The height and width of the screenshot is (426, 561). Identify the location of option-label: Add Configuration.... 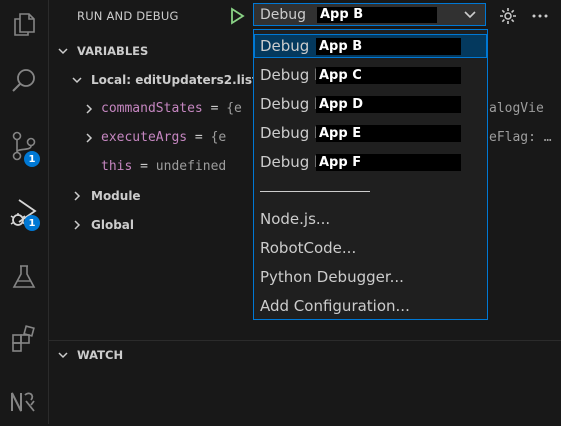
(335, 306).